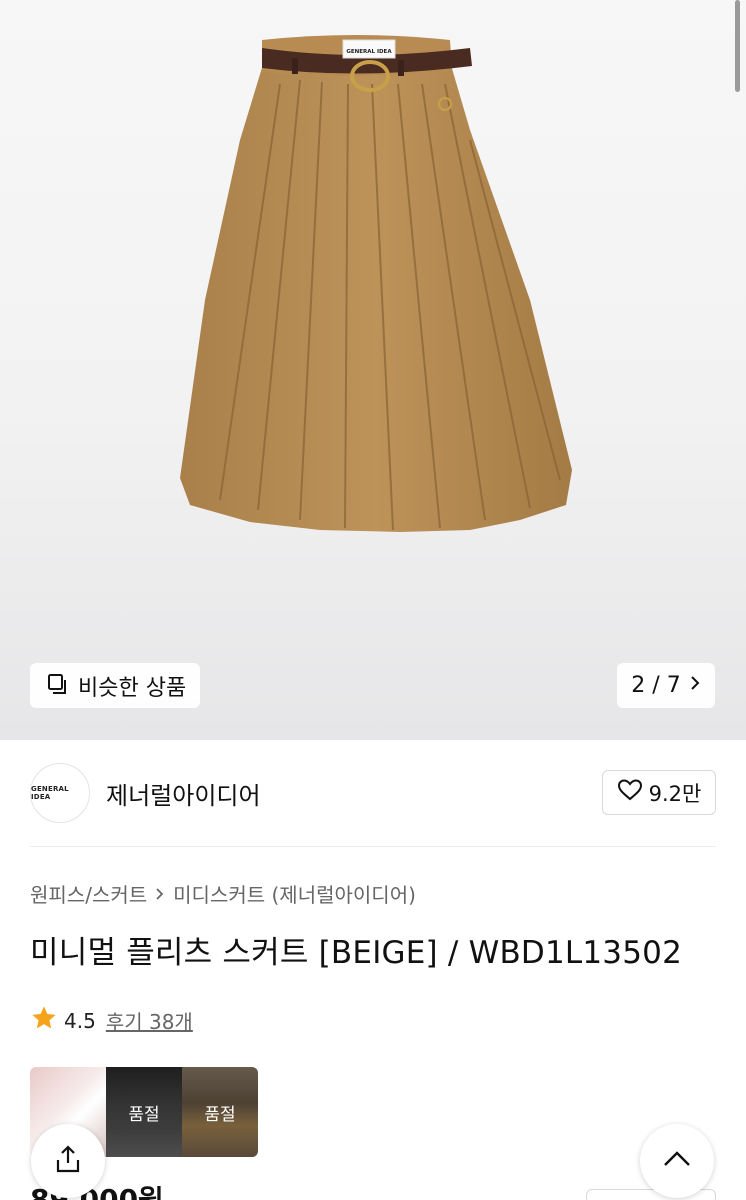 The image size is (746, 1200). I want to click on breadcrumb-category: 원피스/스커트, so click(88, 893).